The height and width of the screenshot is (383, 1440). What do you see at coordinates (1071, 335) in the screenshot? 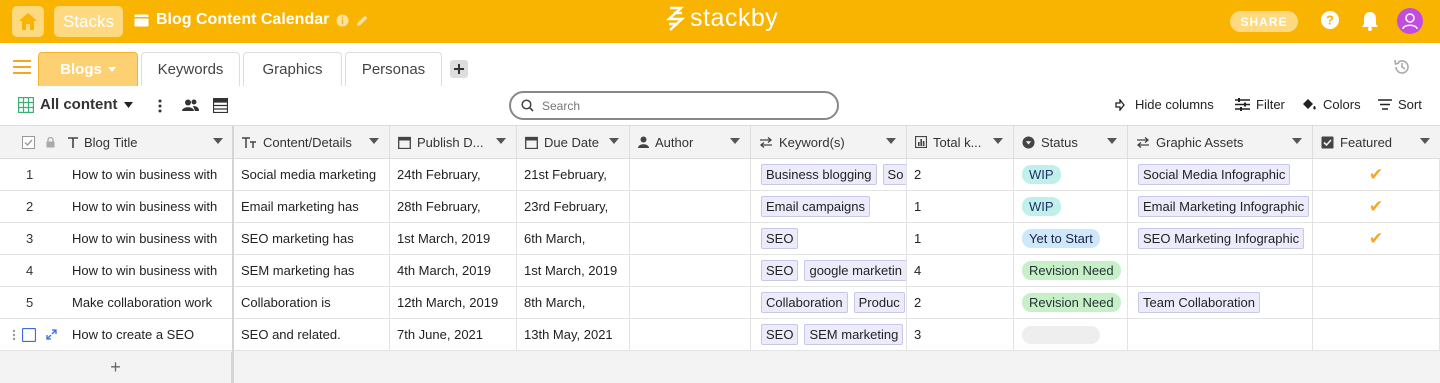
I see `cell-status` at bounding box center [1071, 335].